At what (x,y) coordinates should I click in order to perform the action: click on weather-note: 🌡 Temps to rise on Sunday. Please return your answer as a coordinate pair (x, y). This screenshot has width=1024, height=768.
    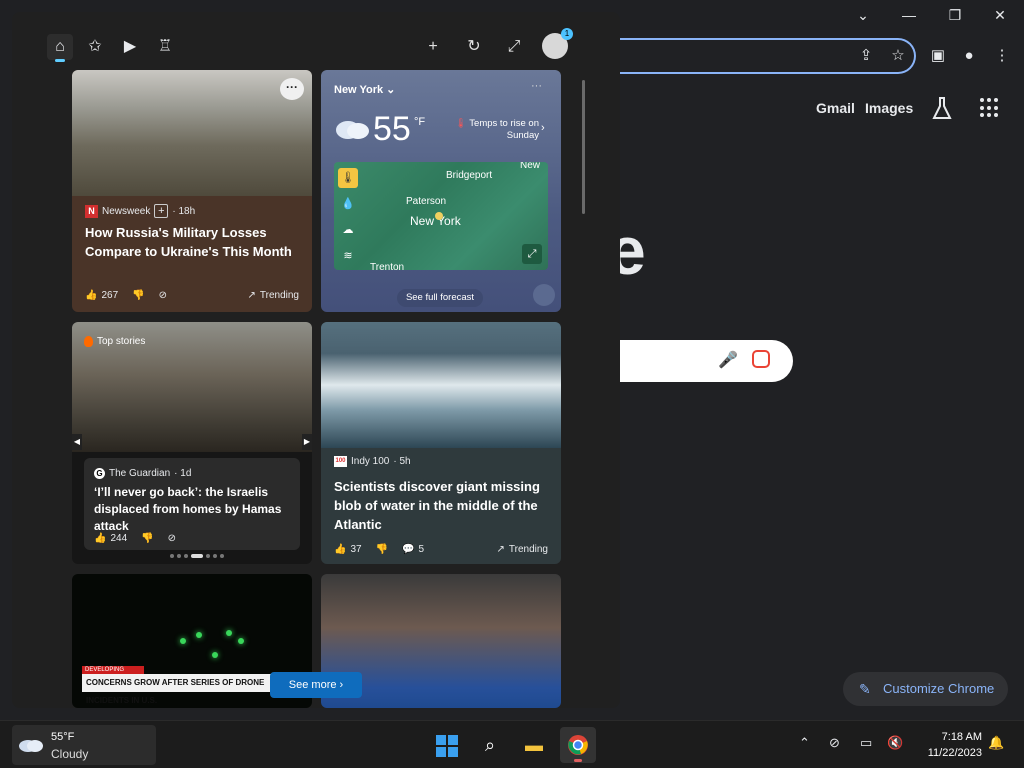
    Looking at the image, I should click on (495, 130).